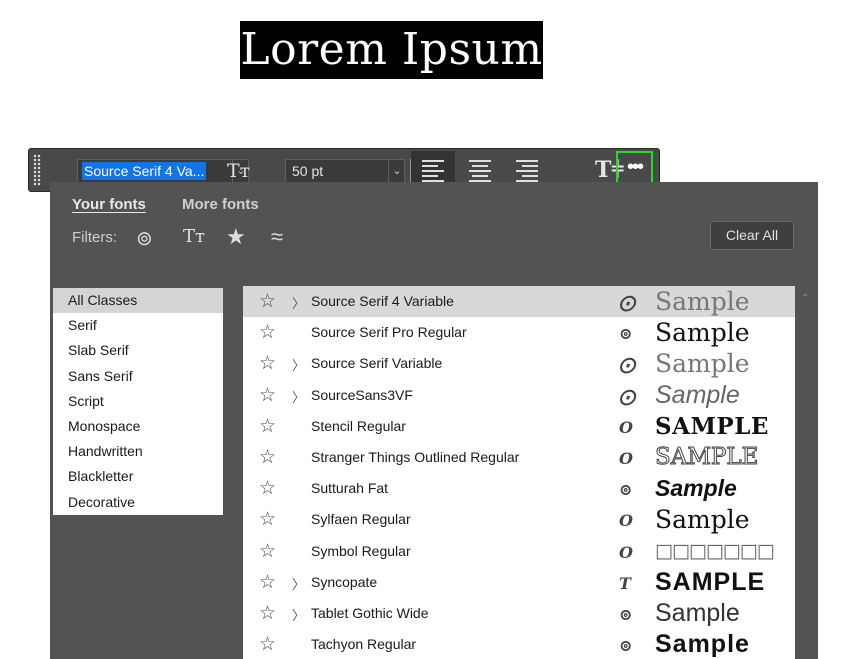  I want to click on font-name: Tablet Gothic Wide, so click(370, 613).